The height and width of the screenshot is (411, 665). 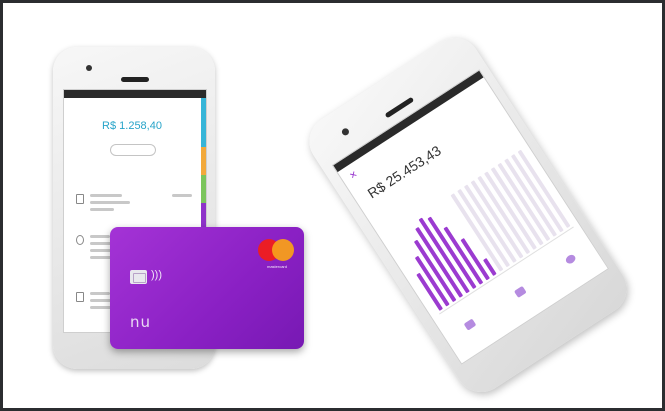 What do you see at coordinates (353, 175) in the screenshot?
I see `close-icon: ✕` at bounding box center [353, 175].